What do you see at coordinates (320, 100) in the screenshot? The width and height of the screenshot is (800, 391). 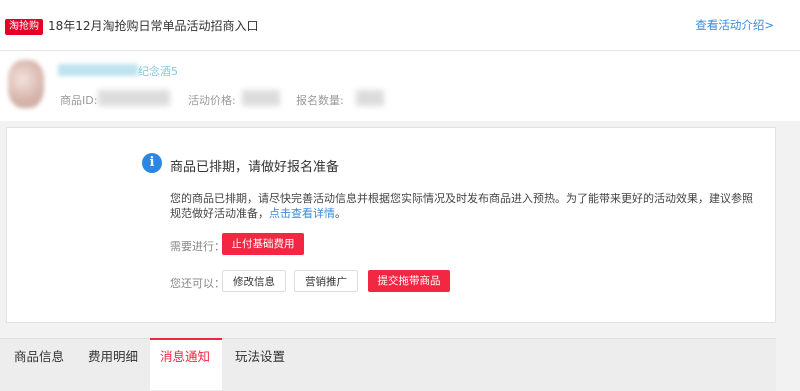 I see `signup-quantity-label: 报名数量:` at bounding box center [320, 100].